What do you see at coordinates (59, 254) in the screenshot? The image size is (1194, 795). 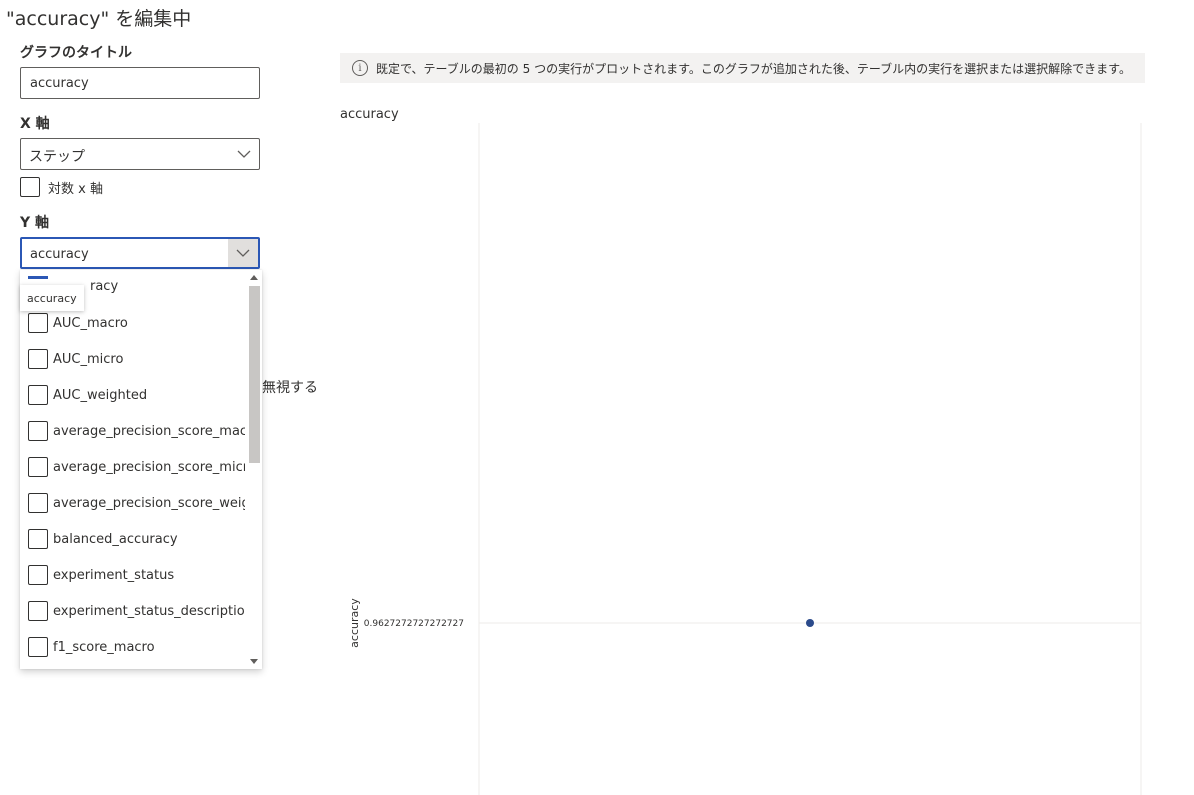 I see `y-axis-value: accuracy` at bounding box center [59, 254].